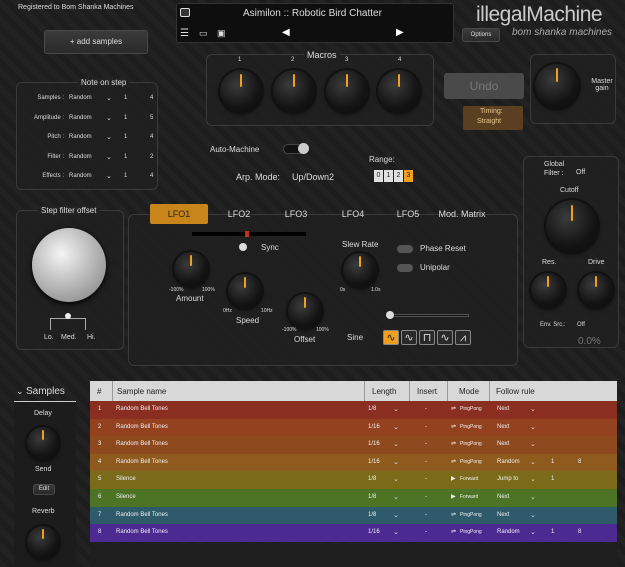  I want to click on step-filter-selector-icon, so click(68, 324).